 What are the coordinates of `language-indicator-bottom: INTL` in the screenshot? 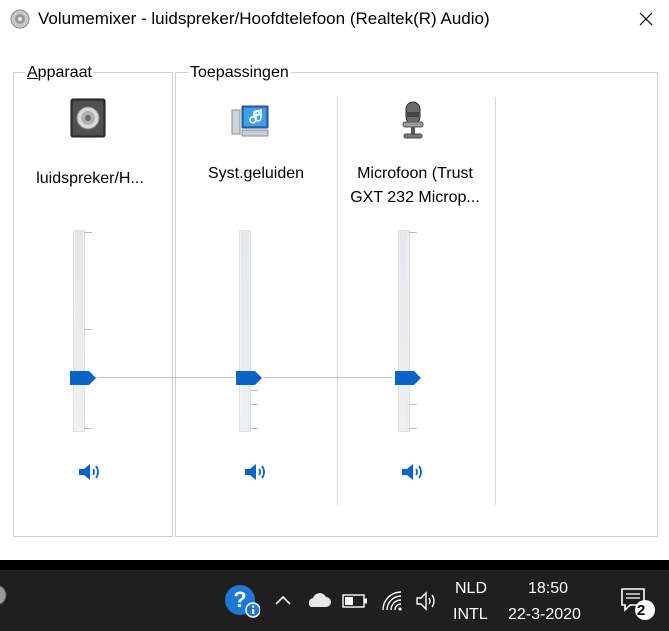 It's located at (470, 615).